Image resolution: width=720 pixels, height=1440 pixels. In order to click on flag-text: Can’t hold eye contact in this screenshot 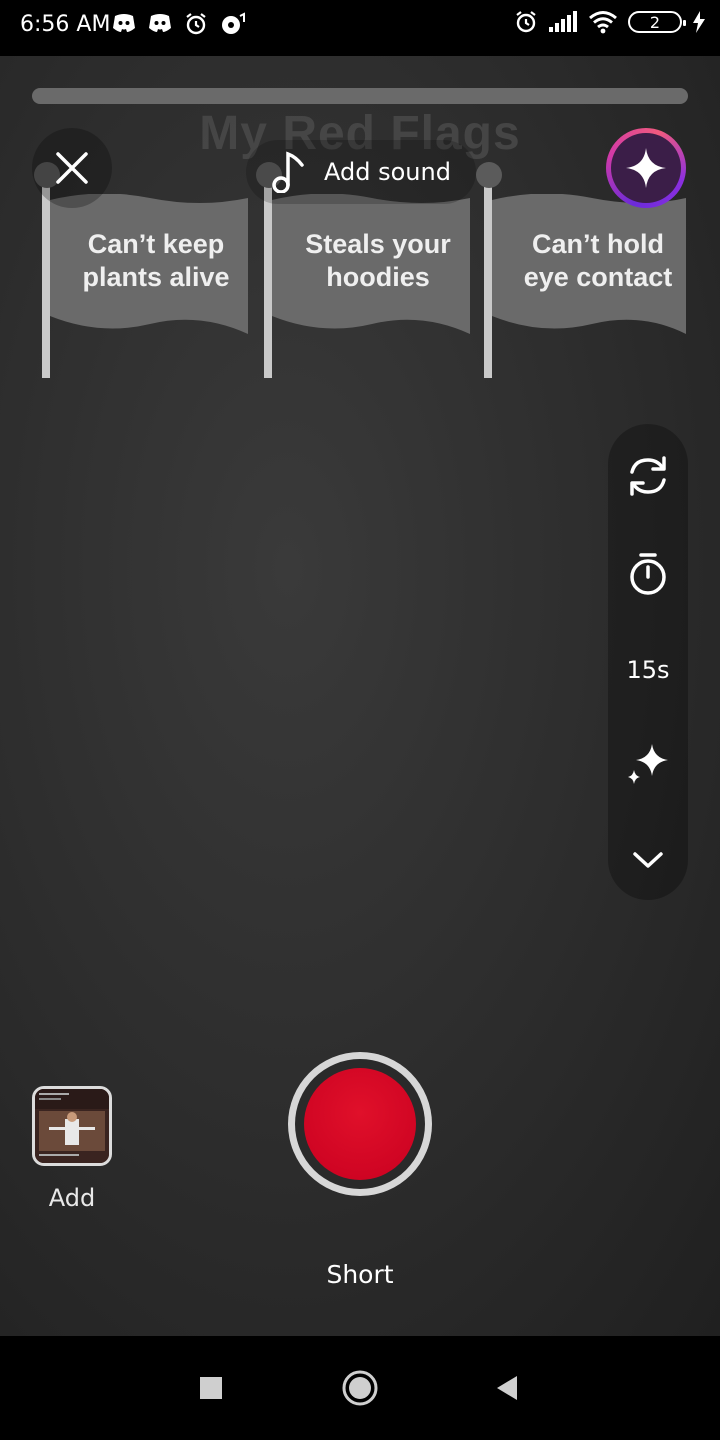, I will do `click(598, 261)`.